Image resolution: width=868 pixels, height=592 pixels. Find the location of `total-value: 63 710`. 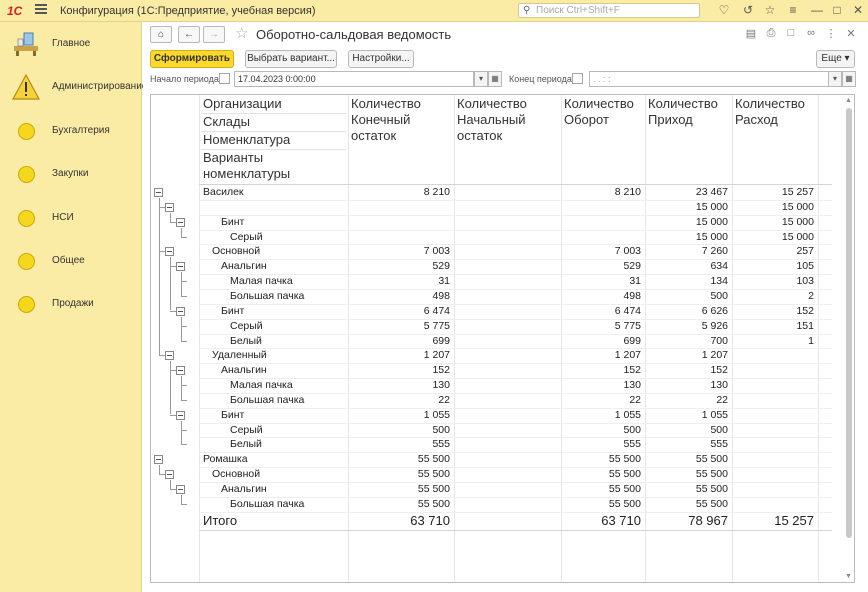

total-value: 63 710 is located at coordinates (621, 520).